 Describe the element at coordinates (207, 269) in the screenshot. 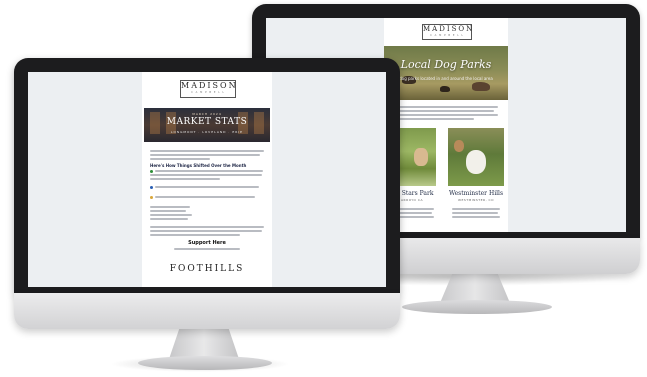

I see `foothills-heading: FOOTHILLS` at that location.